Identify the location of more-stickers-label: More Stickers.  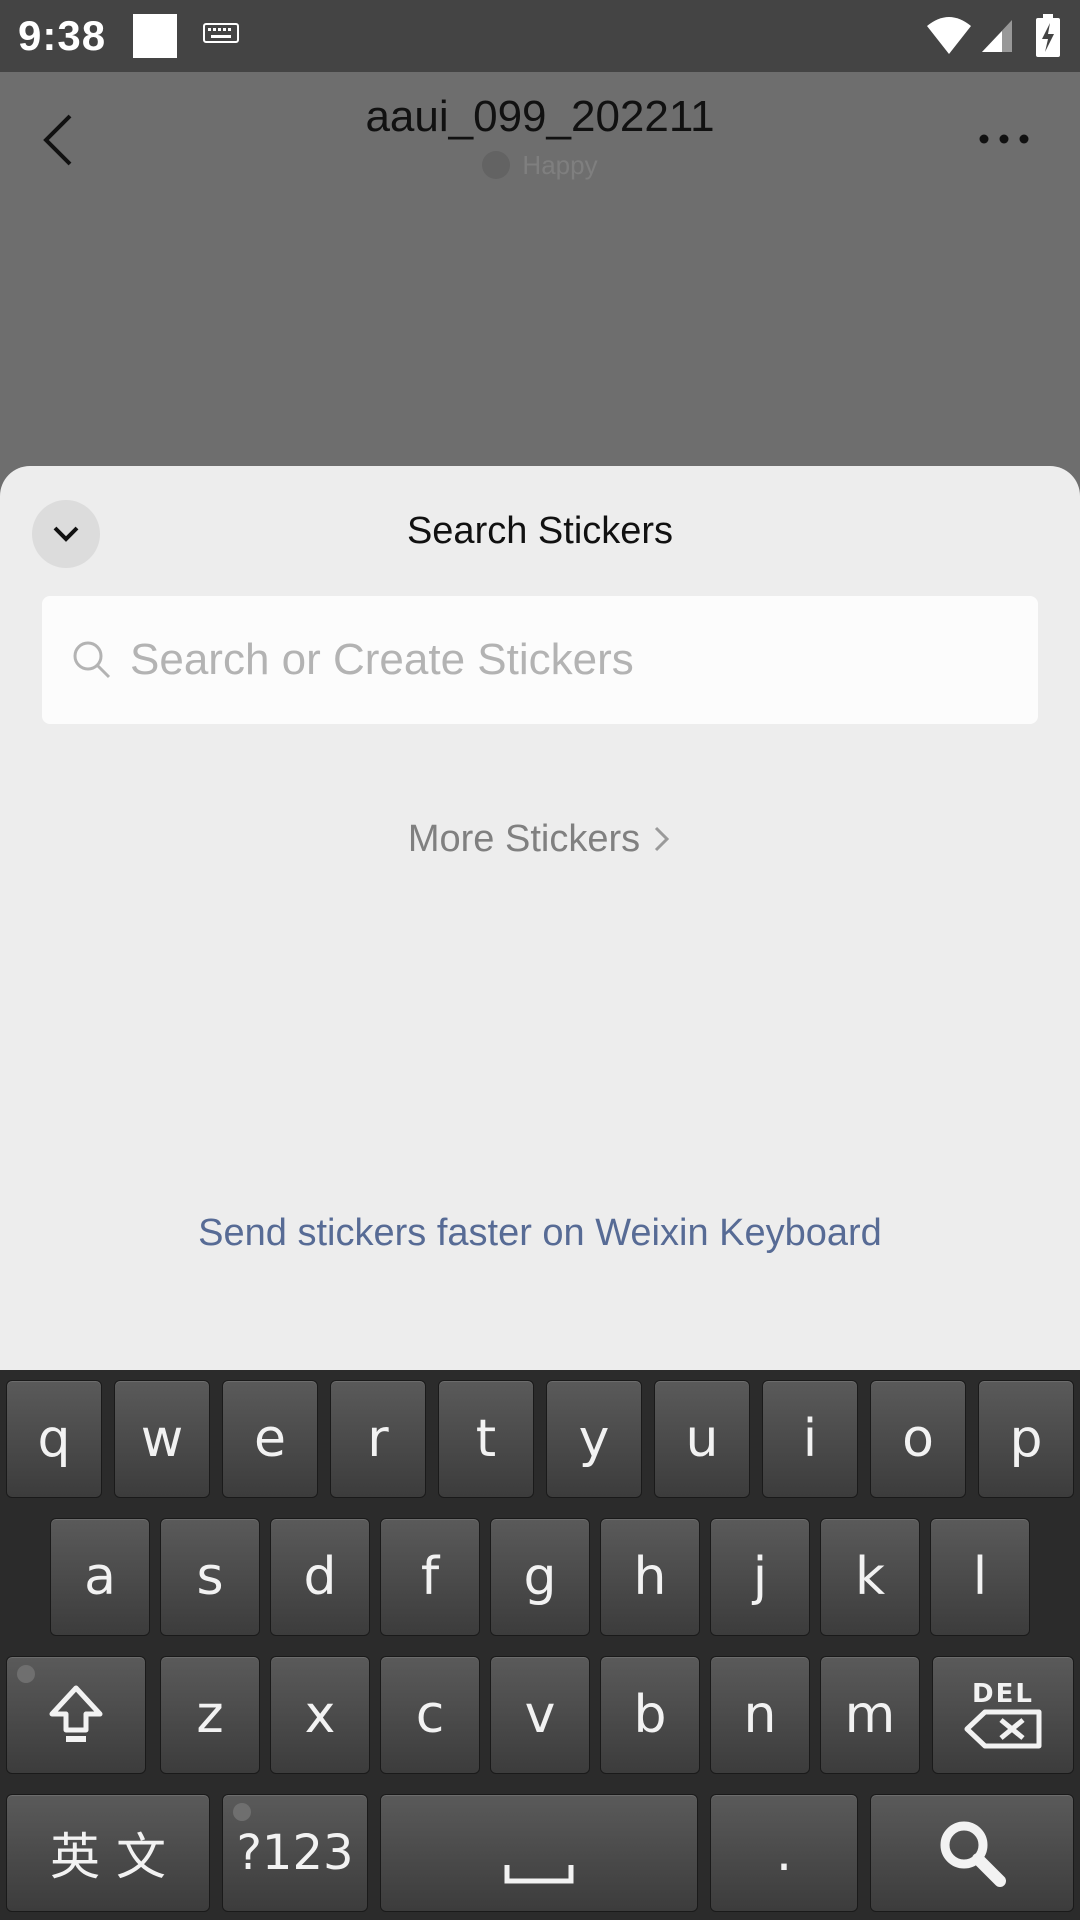
(524, 839).